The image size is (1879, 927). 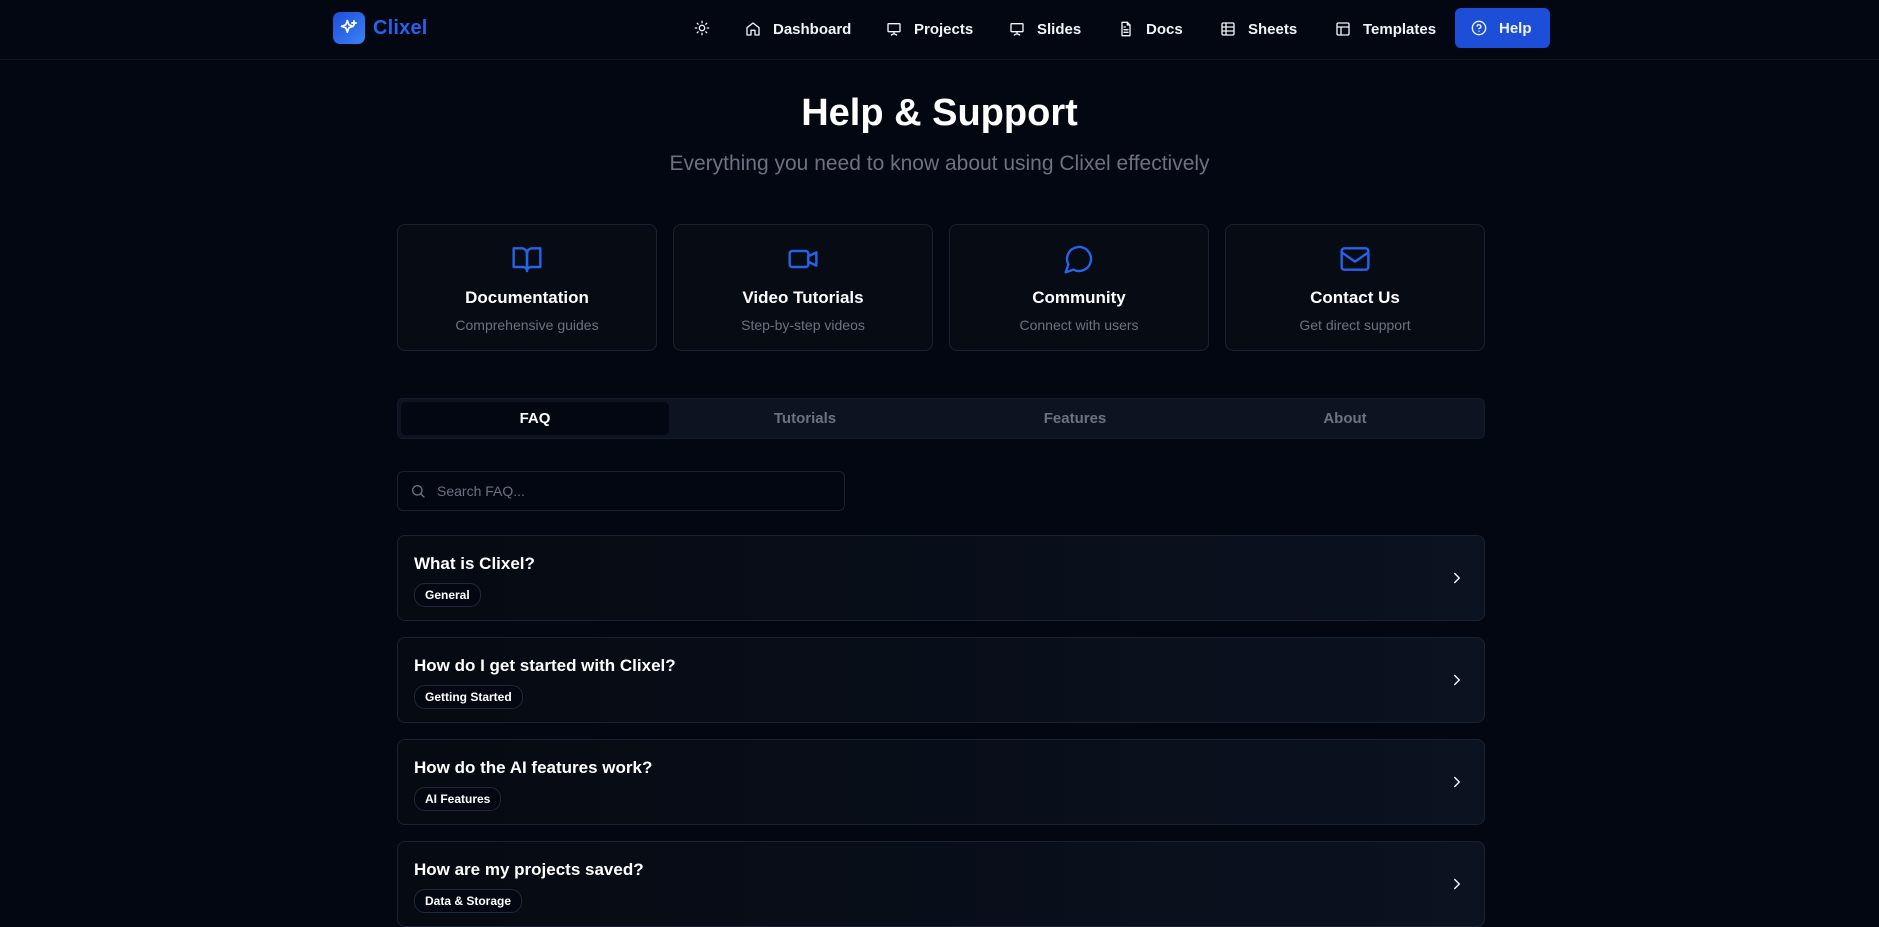 I want to click on faq-category-badge: AI Features, so click(x=458, y=799).